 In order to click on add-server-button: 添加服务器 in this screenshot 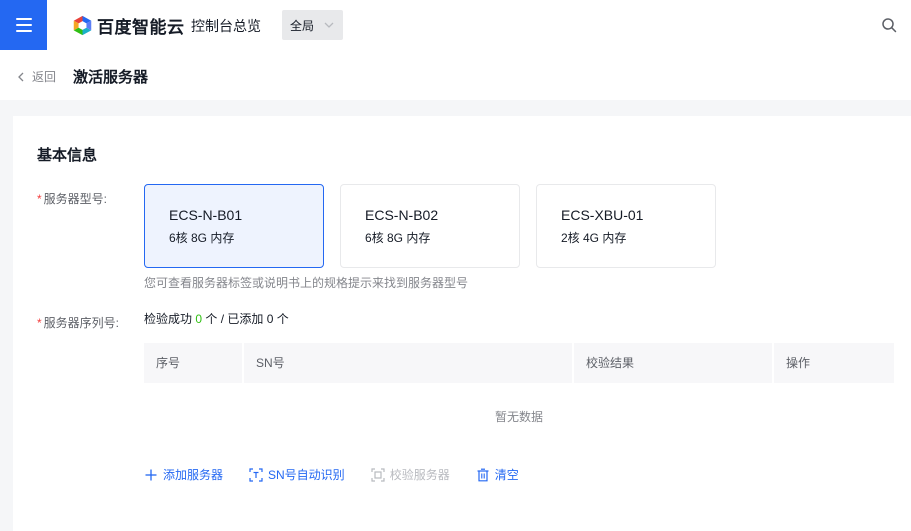, I will do `click(183, 474)`.